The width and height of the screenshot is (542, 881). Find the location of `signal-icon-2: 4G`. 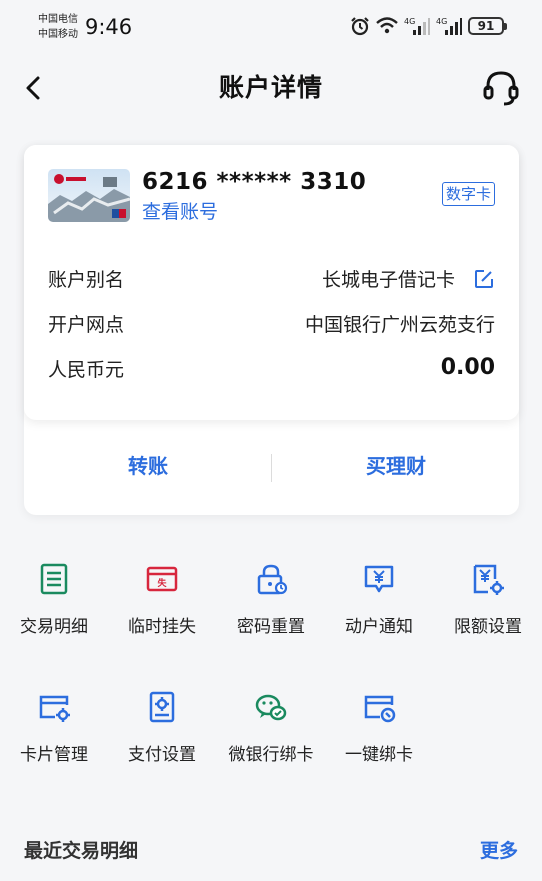

signal-icon-2: 4G is located at coordinates (449, 26).